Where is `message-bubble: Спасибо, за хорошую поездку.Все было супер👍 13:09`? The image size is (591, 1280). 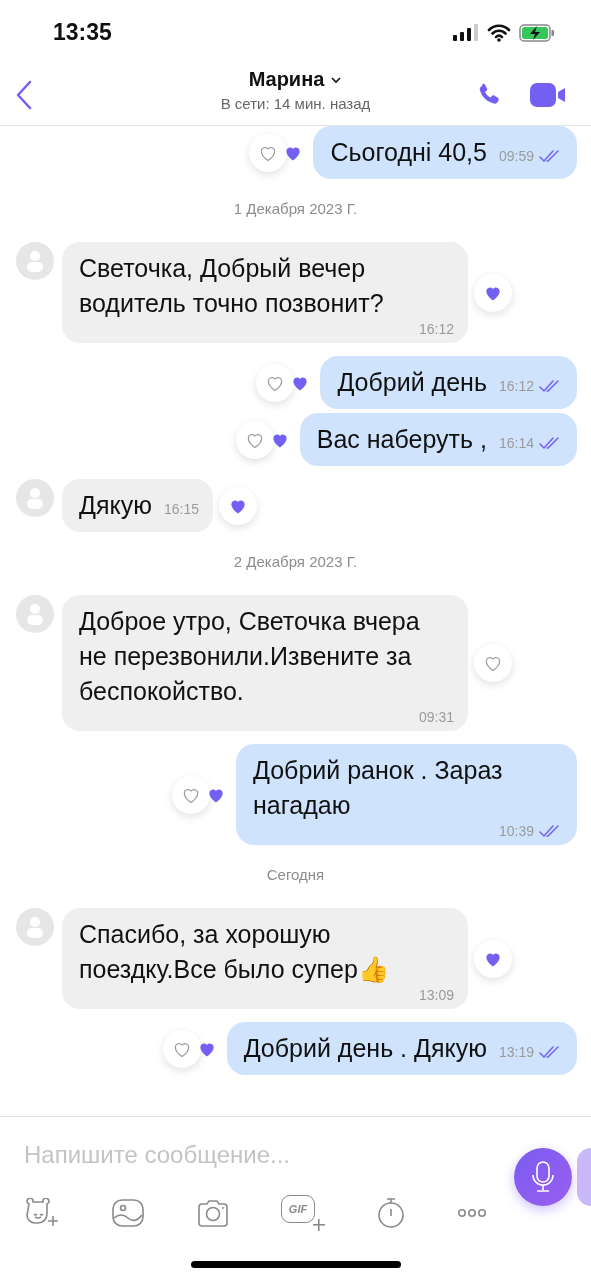
message-bubble: Спасибо, за хорошую поездку.Все было супер👍 13:09 is located at coordinates (265, 958).